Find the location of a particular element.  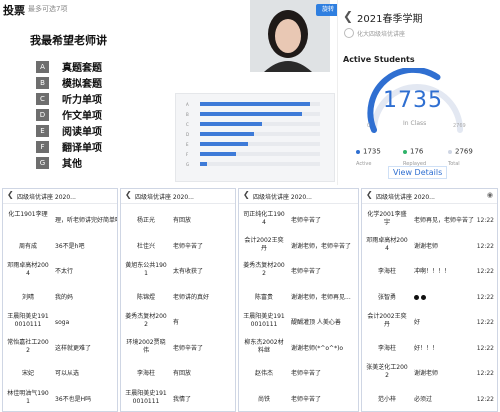

chat-message-row: 王晨阳美史1910010111 醍醐灌顶 人美心善 is located at coordinates (298, 323).